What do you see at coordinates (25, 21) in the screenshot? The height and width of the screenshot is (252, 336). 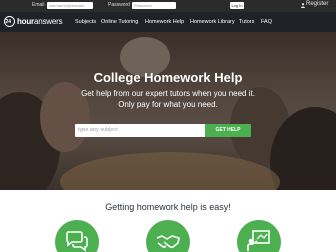 I see `logo-hour: hour` at bounding box center [25, 21].